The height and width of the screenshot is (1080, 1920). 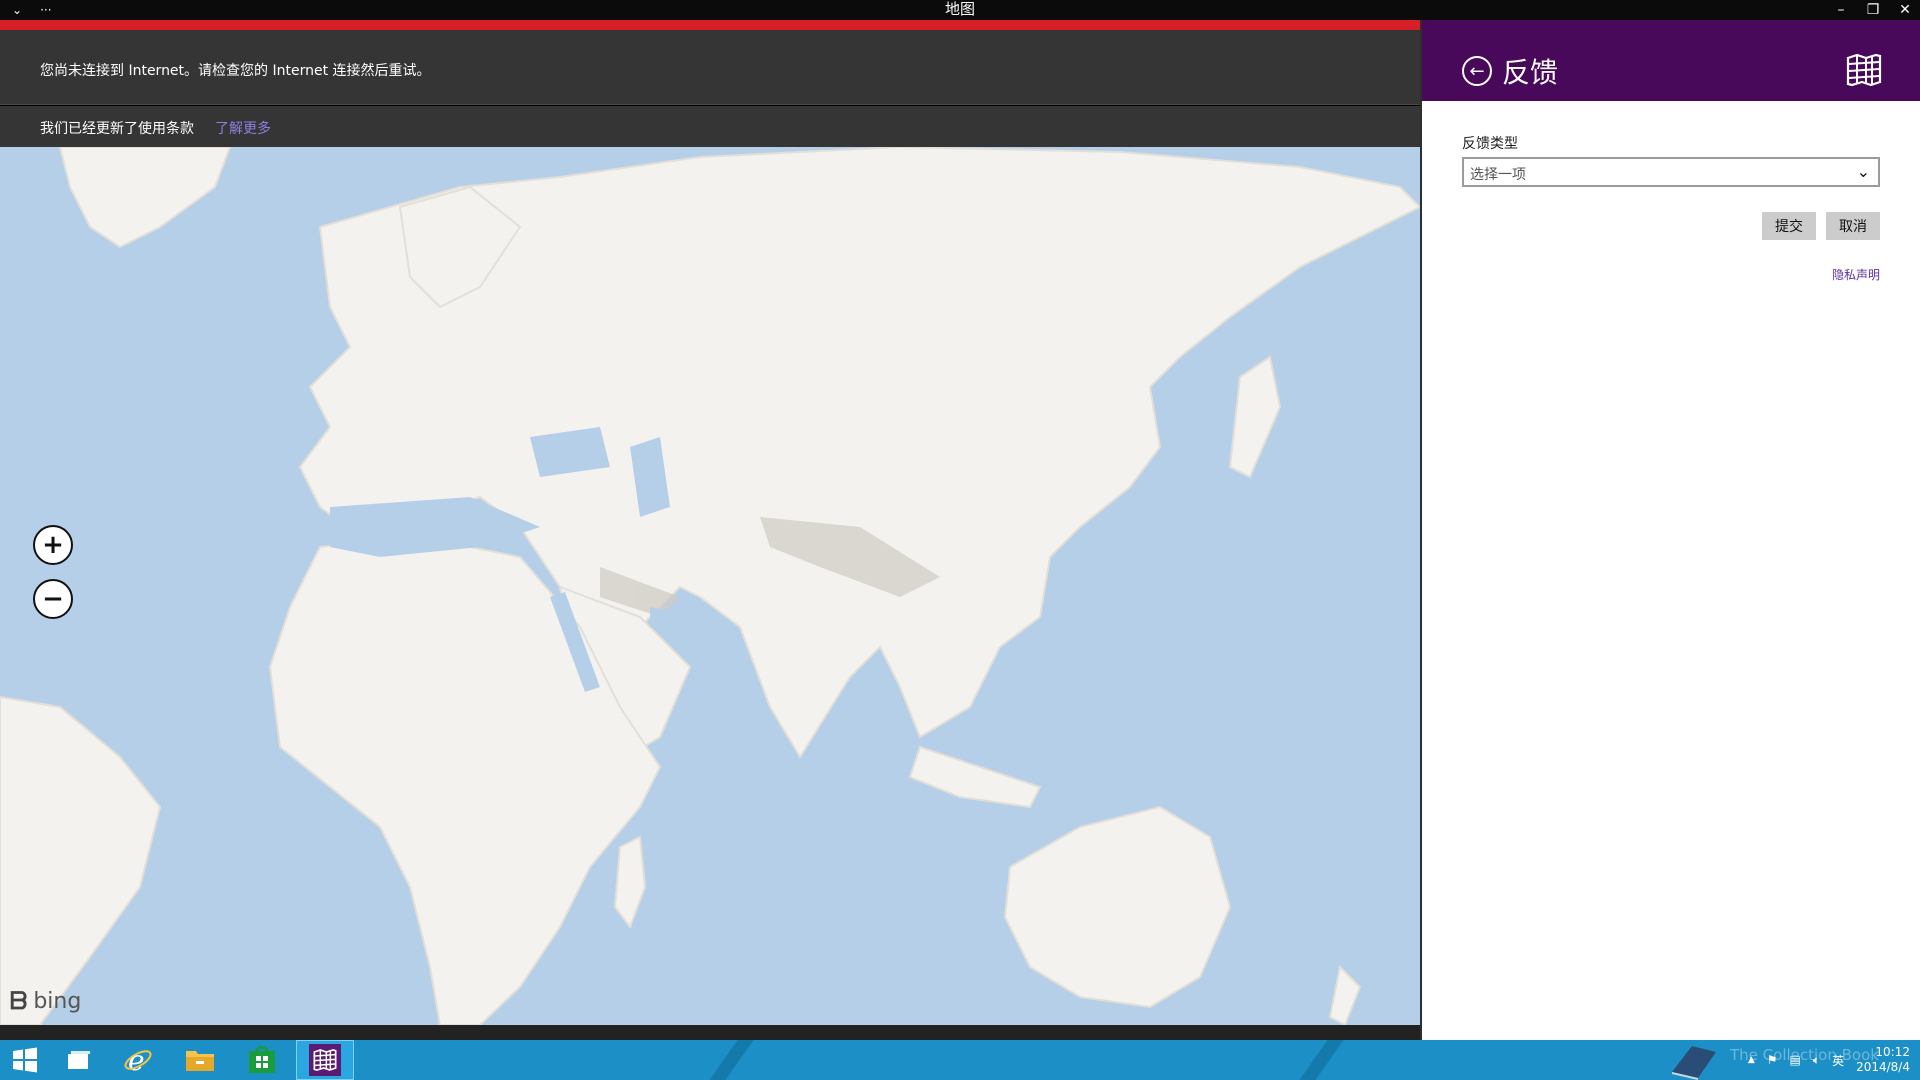 What do you see at coordinates (1498, 175) in the screenshot?
I see `feedback-type-value: 选择一项` at bounding box center [1498, 175].